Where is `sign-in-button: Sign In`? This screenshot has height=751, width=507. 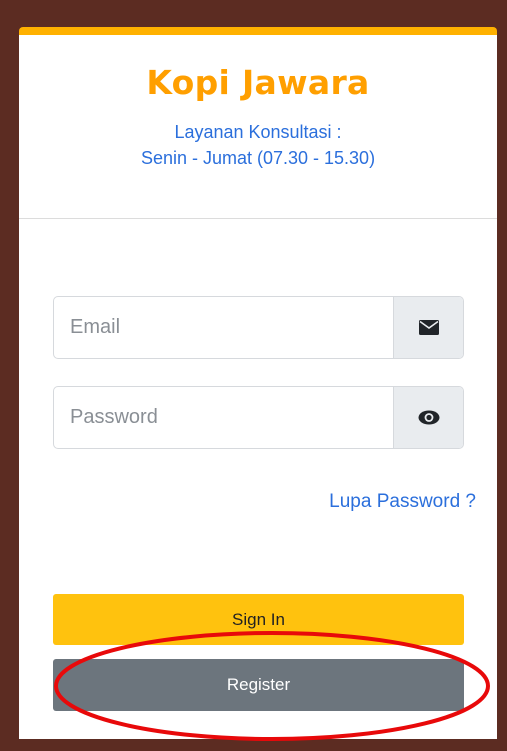 sign-in-button: Sign In is located at coordinates (258, 619).